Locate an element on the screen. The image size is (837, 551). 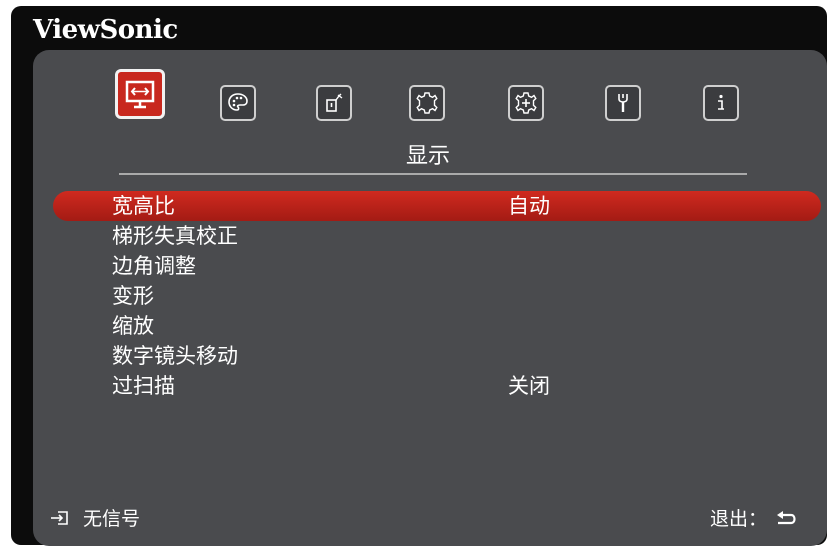
wrench-icon is located at coordinates (623, 103).